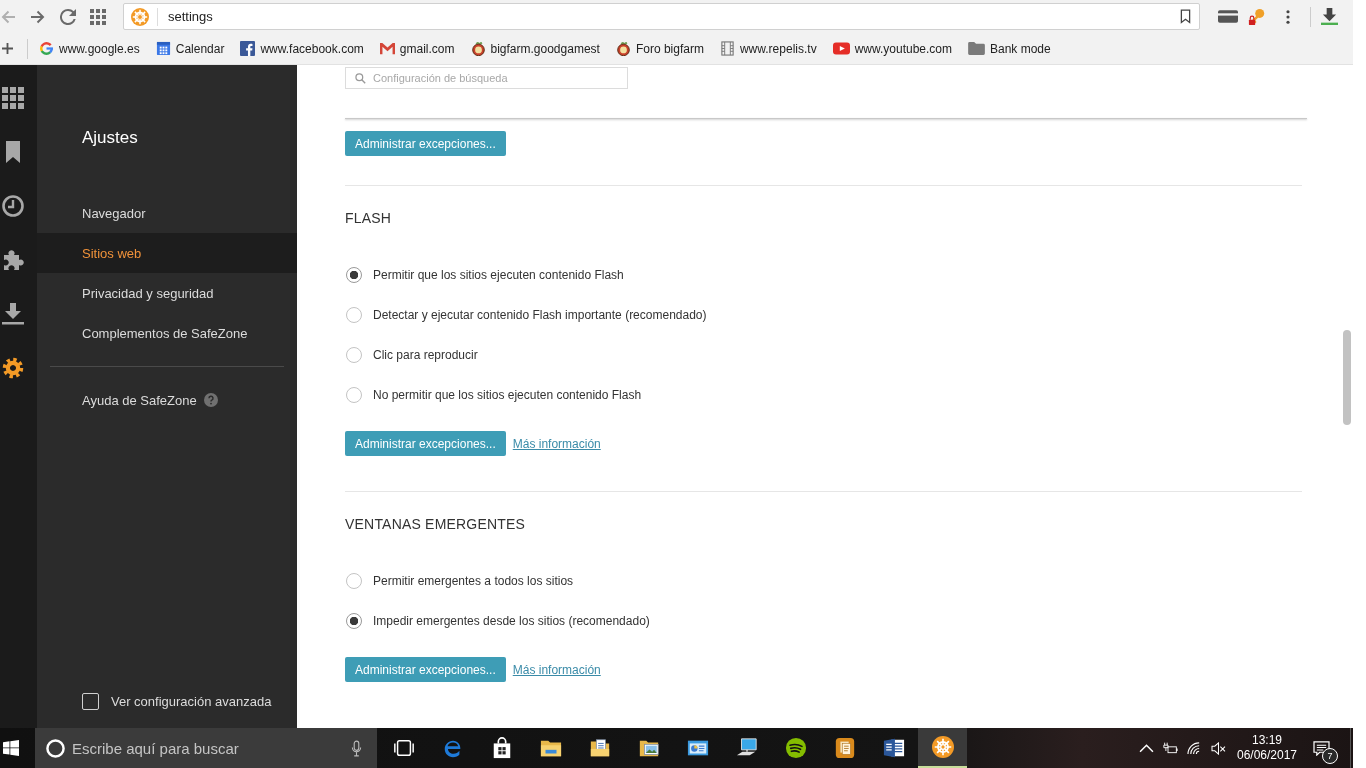 This screenshot has width=1366, height=768. I want to click on bookmark-item: Calendar, so click(190, 48).